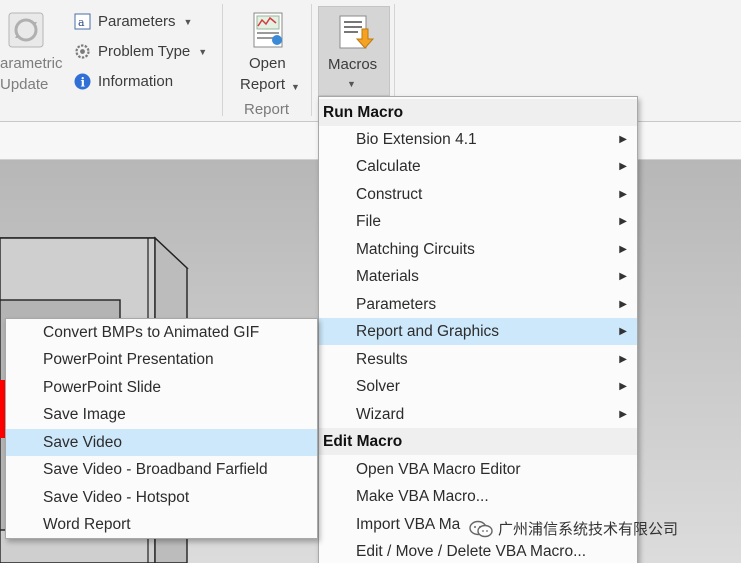 The image size is (741, 563). Describe the element at coordinates (588, 529) in the screenshot. I see `watermark-text: 广州浦信系统技术有限公司` at that location.